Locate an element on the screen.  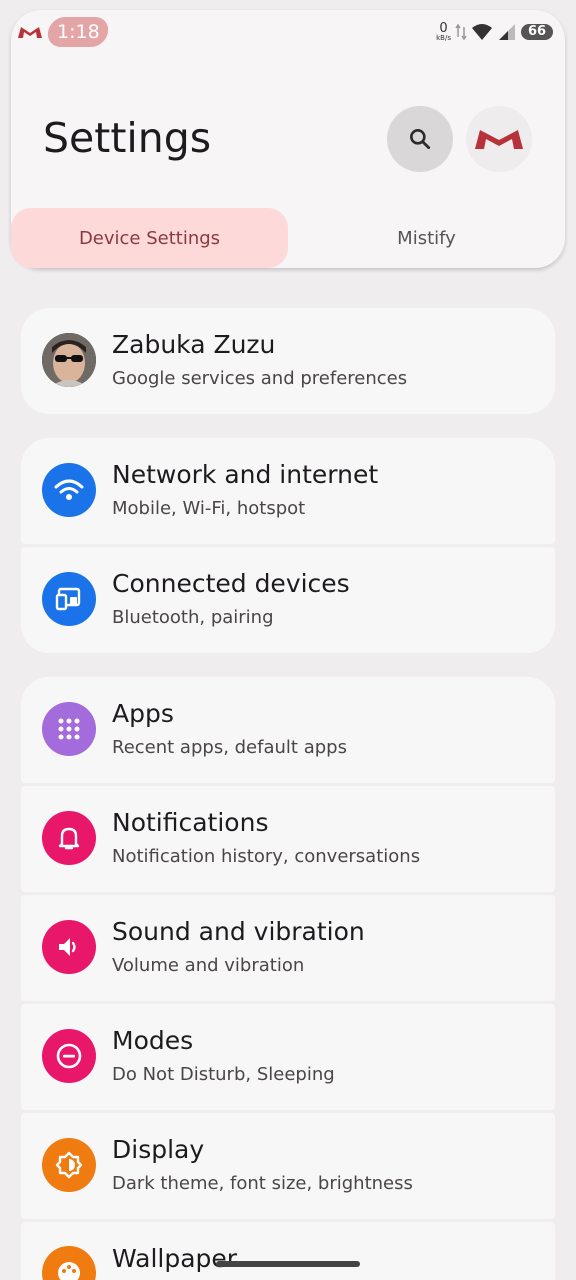
tab-mistify: Mistify is located at coordinates (426, 238).